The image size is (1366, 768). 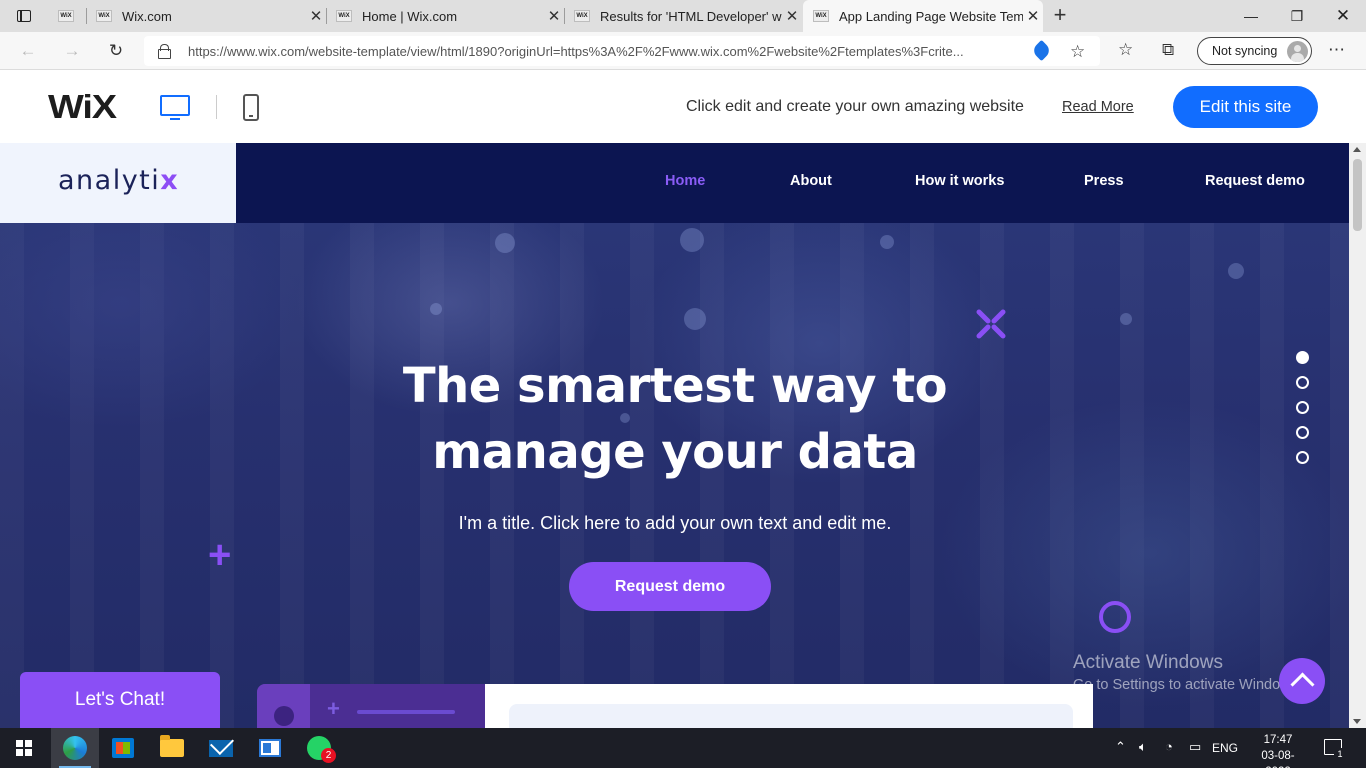 I want to click on activate-windows-hint: Go to Settings to activate Windows., so click(x=1187, y=685).